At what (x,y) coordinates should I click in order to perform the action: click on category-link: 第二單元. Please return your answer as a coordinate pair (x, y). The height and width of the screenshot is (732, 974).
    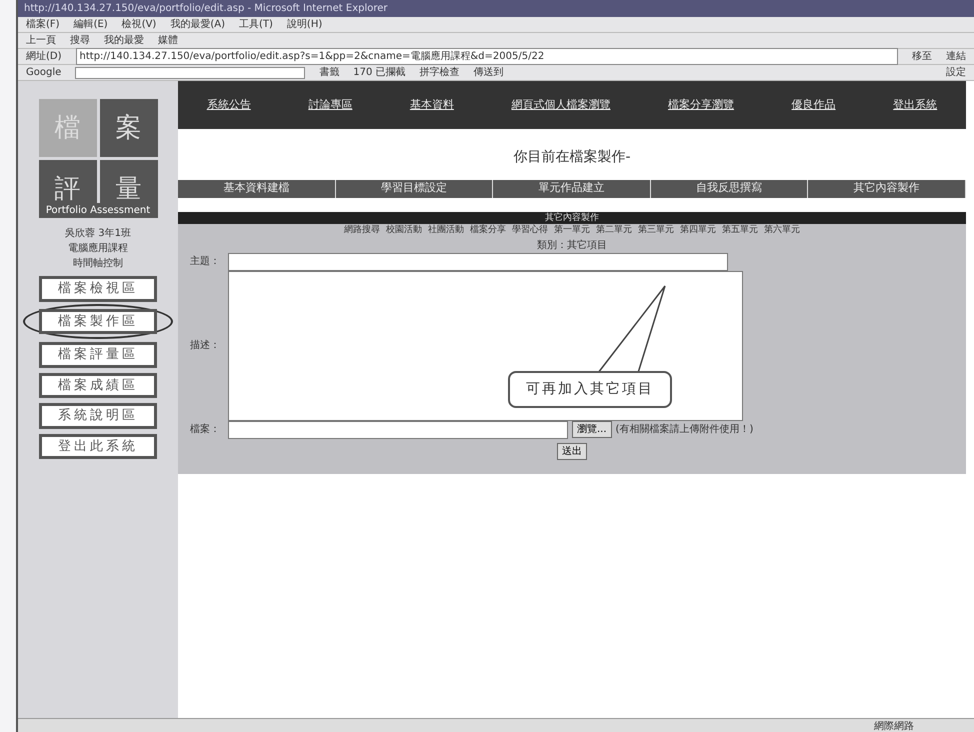
    Looking at the image, I should click on (614, 231).